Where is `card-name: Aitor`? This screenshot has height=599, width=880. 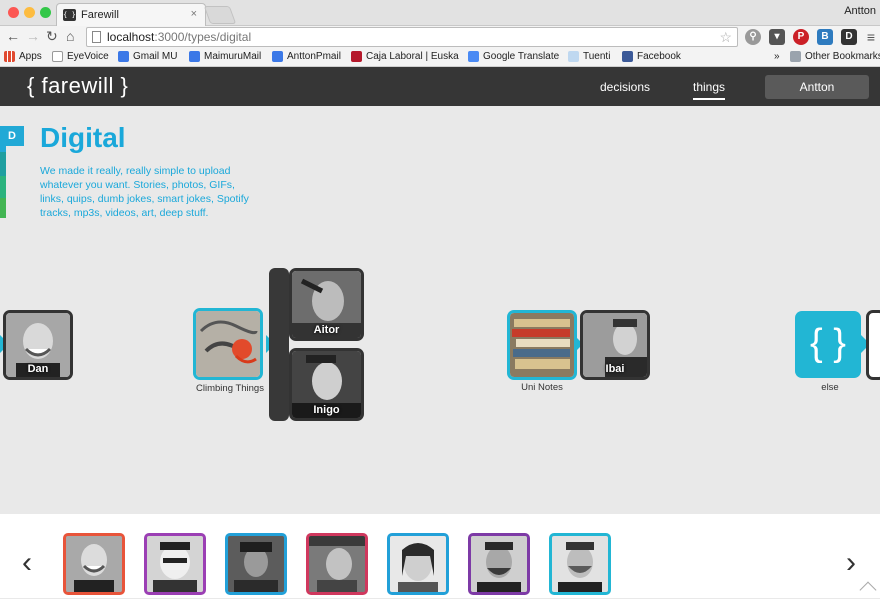
card-name: Aitor is located at coordinates (326, 330).